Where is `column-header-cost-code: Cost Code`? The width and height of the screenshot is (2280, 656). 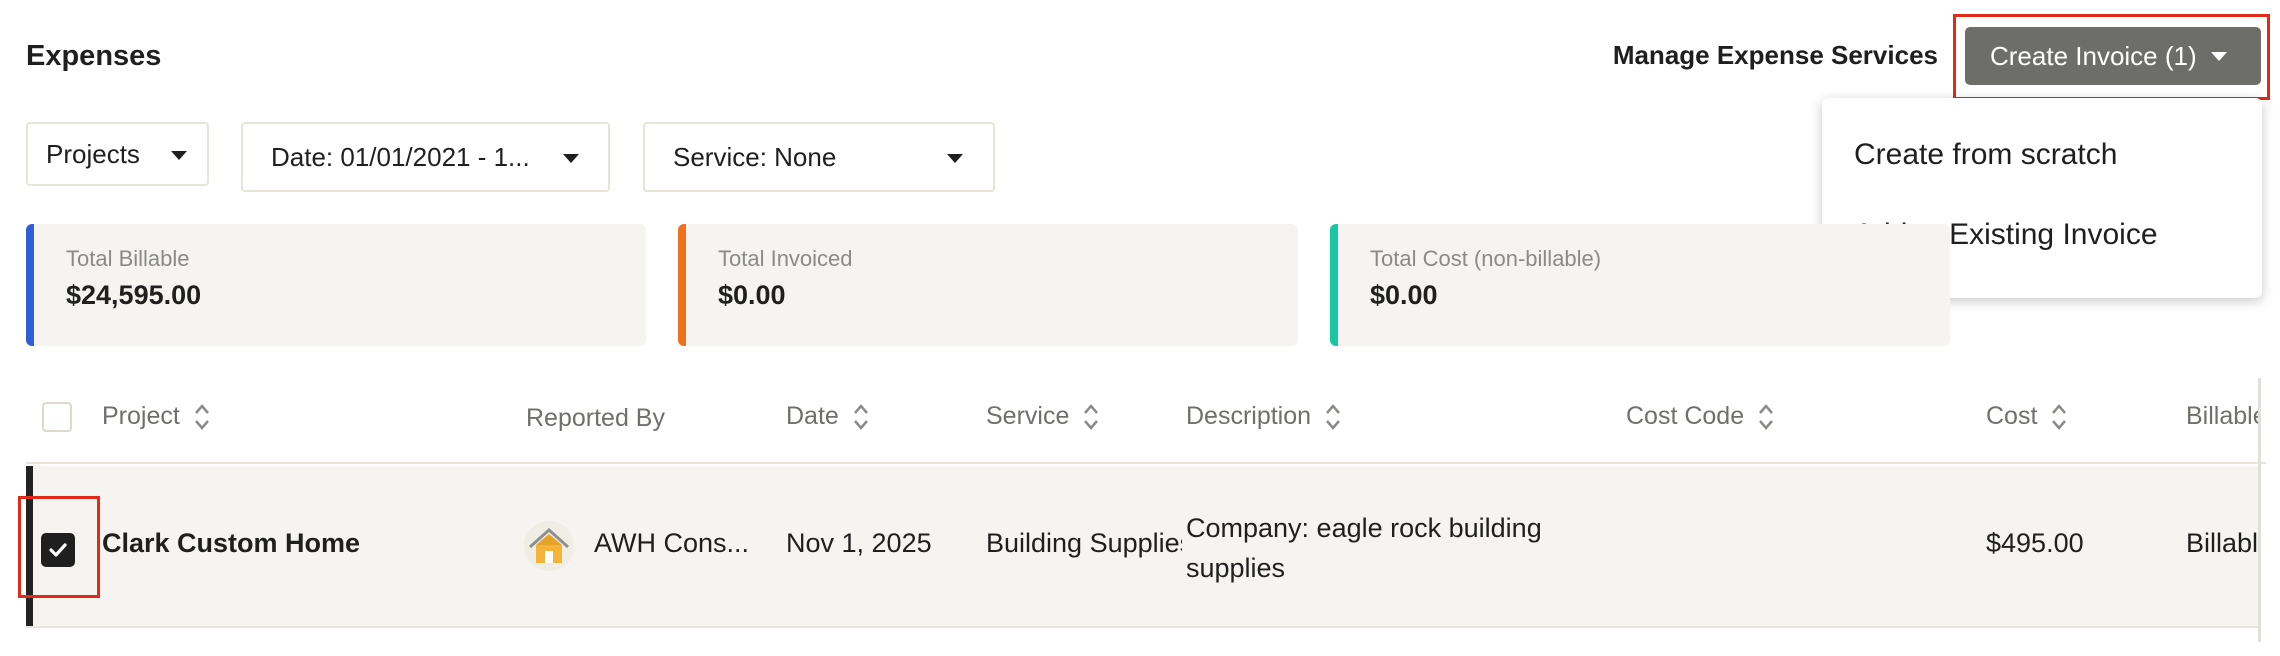
column-header-cost-code: Cost Code is located at coordinates (1700, 416).